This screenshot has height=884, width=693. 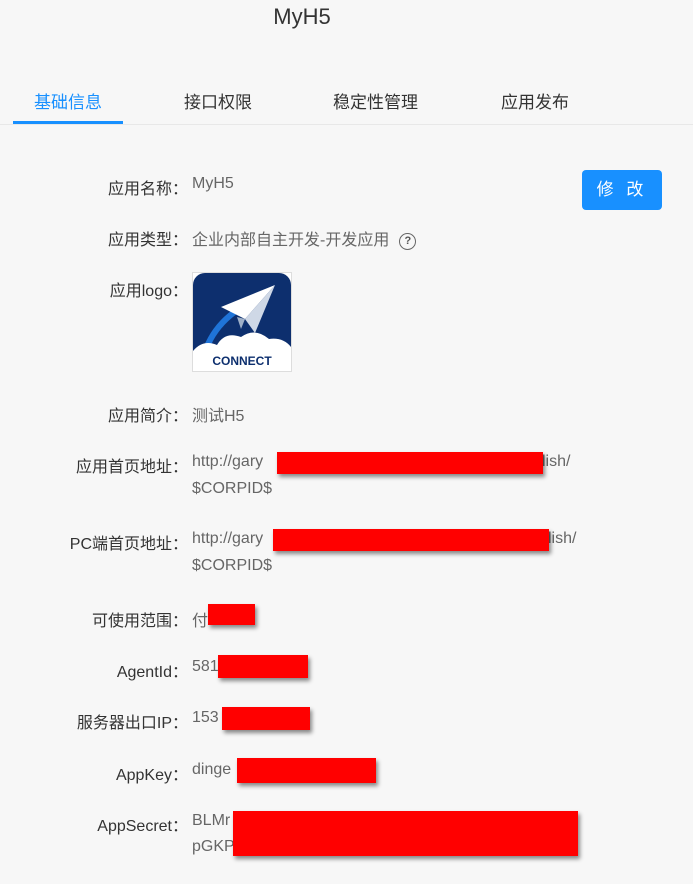 What do you see at coordinates (242, 361) in the screenshot?
I see `logo-text: CONNECT` at bounding box center [242, 361].